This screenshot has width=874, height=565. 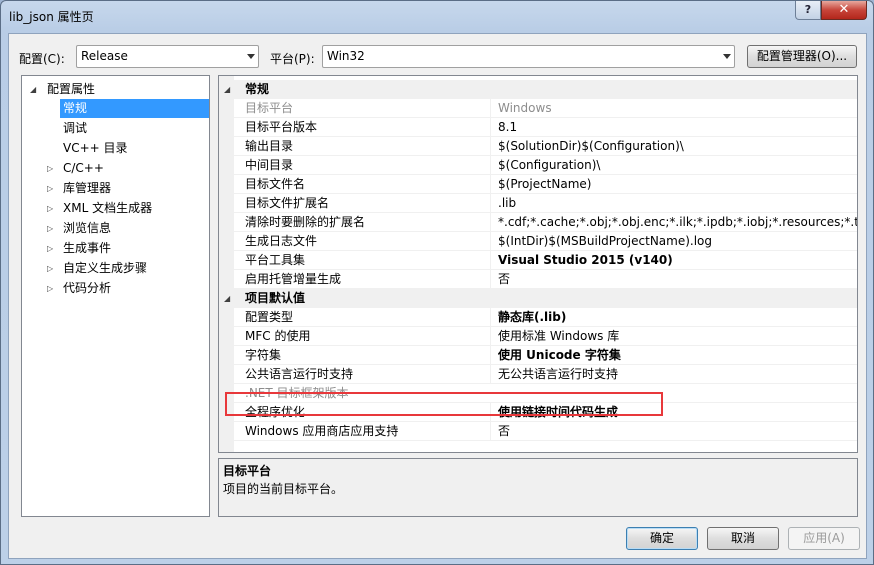 What do you see at coordinates (545, 317) in the screenshot?
I see `property-row-configuration-type: 配置类型 静态库(.lib)` at bounding box center [545, 317].